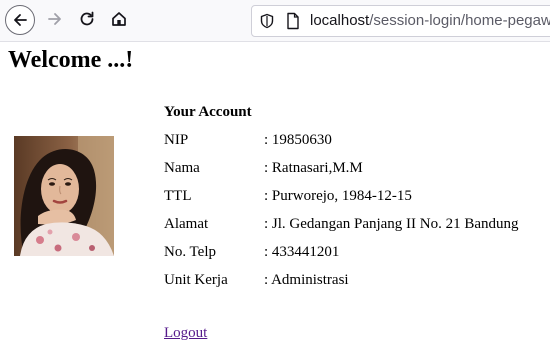 Image resolution: width=550 pixels, height=360 pixels. I want to click on url-text: localhost/session-login/home-pegawai.p, so click(430, 20).